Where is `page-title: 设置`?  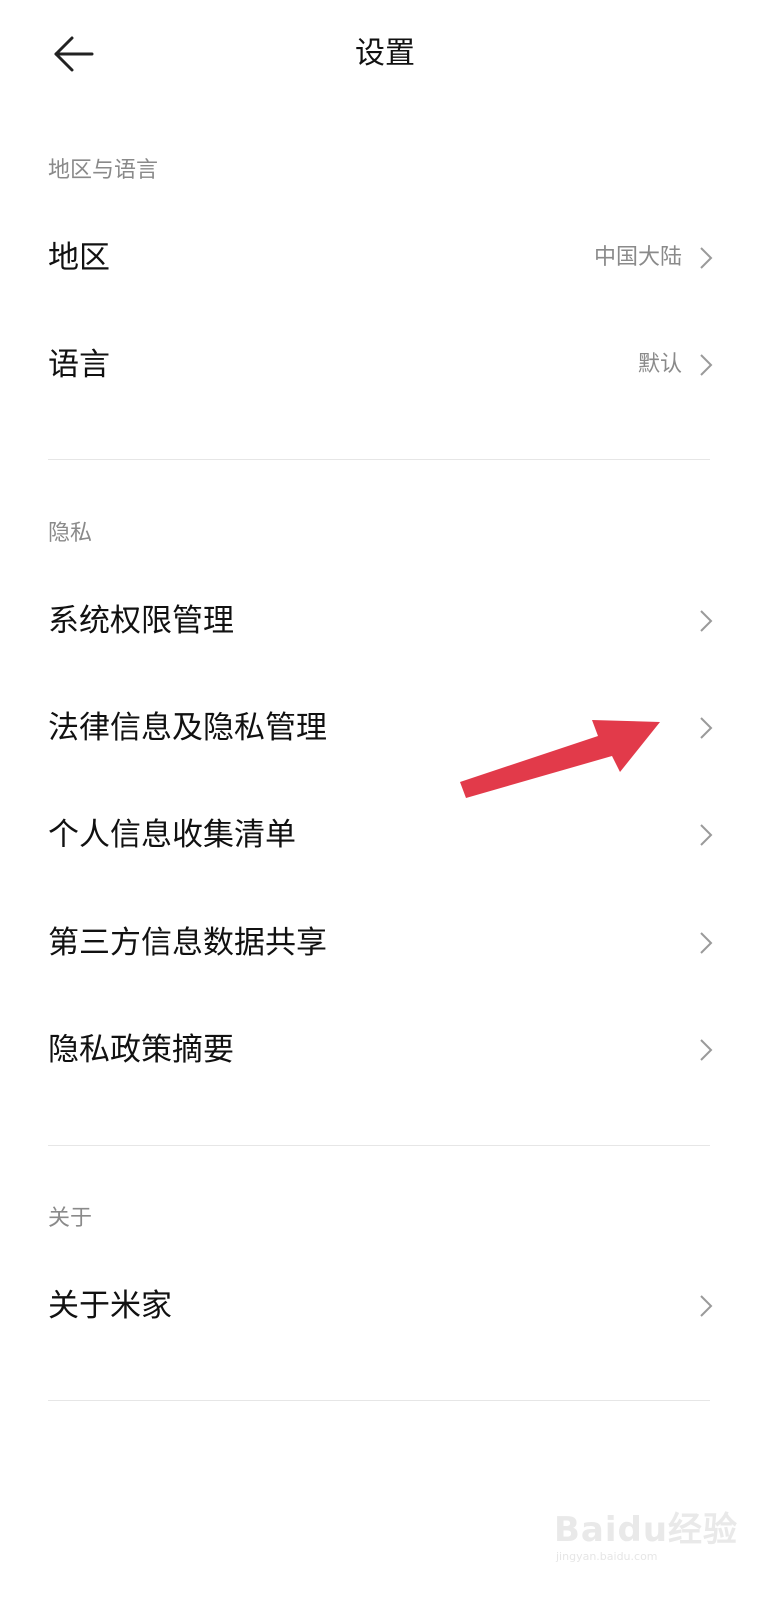
page-title: 设置 is located at coordinates (385, 53).